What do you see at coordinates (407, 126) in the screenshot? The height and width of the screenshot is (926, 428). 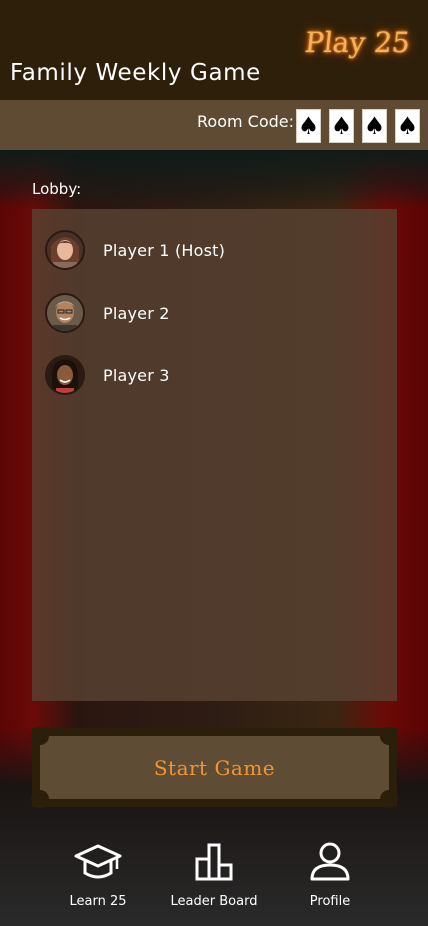 I see `room-code-card-4: ♠` at bounding box center [407, 126].